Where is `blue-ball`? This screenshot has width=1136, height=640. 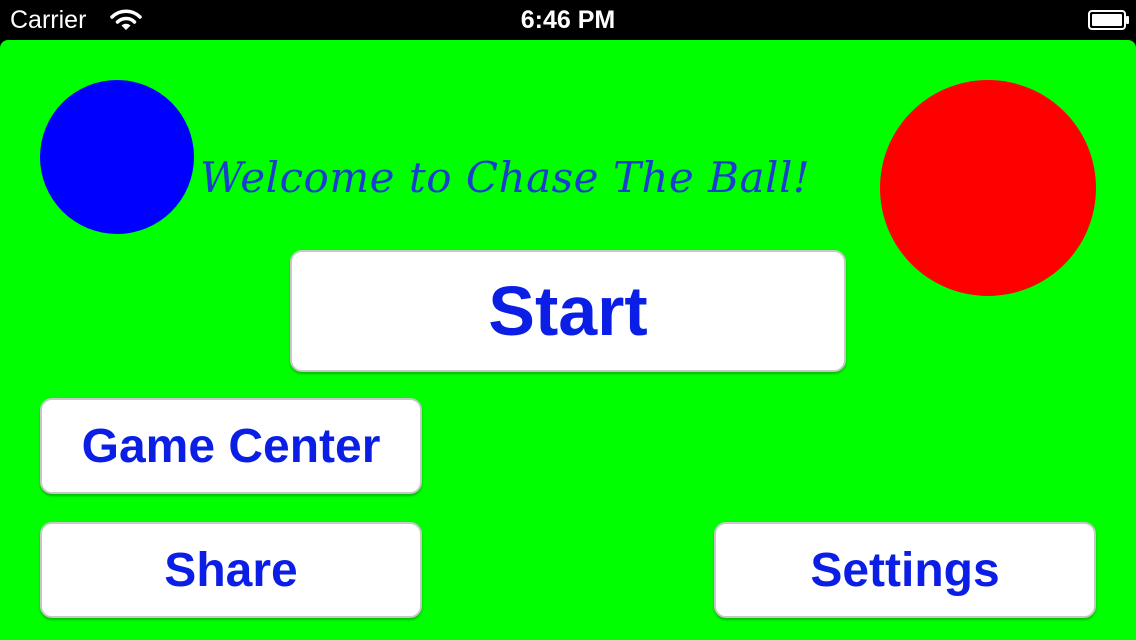 blue-ball is located at coordinates (117, 157).